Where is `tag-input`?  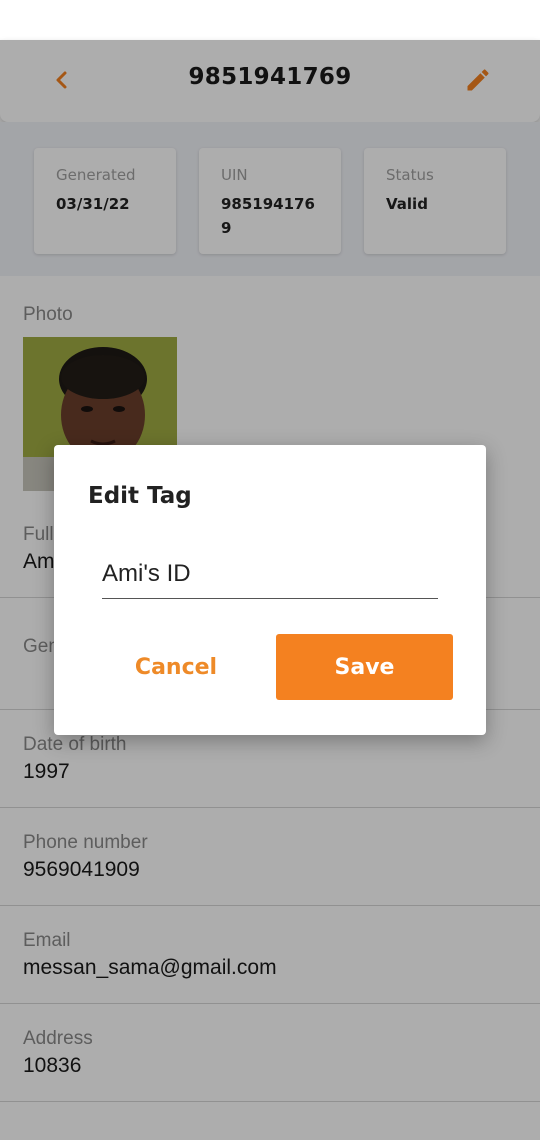 tag-input is located at coordinates (270, 574).